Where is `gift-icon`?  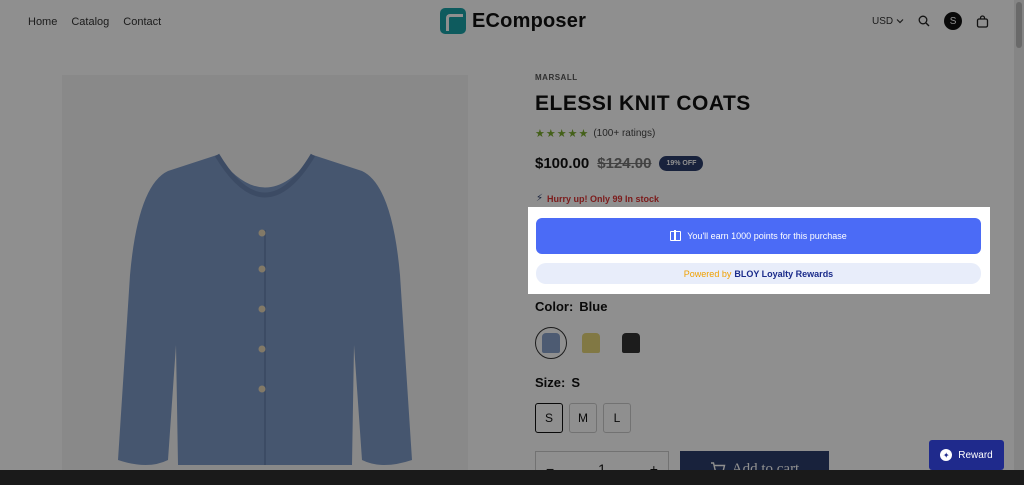 gift-icon is located at coordinates (676, 235).